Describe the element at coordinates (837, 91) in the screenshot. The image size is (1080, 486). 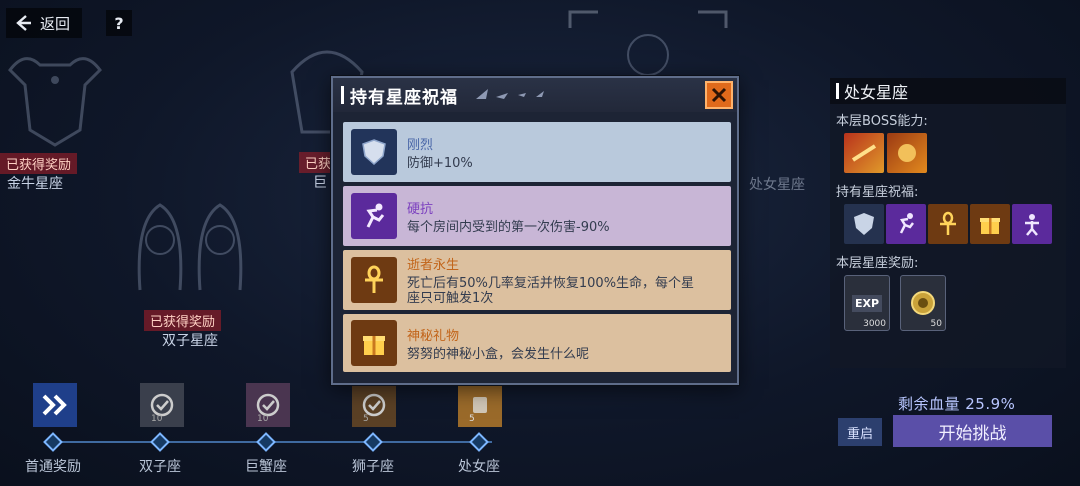
I see `title-bar-accent` at that location.